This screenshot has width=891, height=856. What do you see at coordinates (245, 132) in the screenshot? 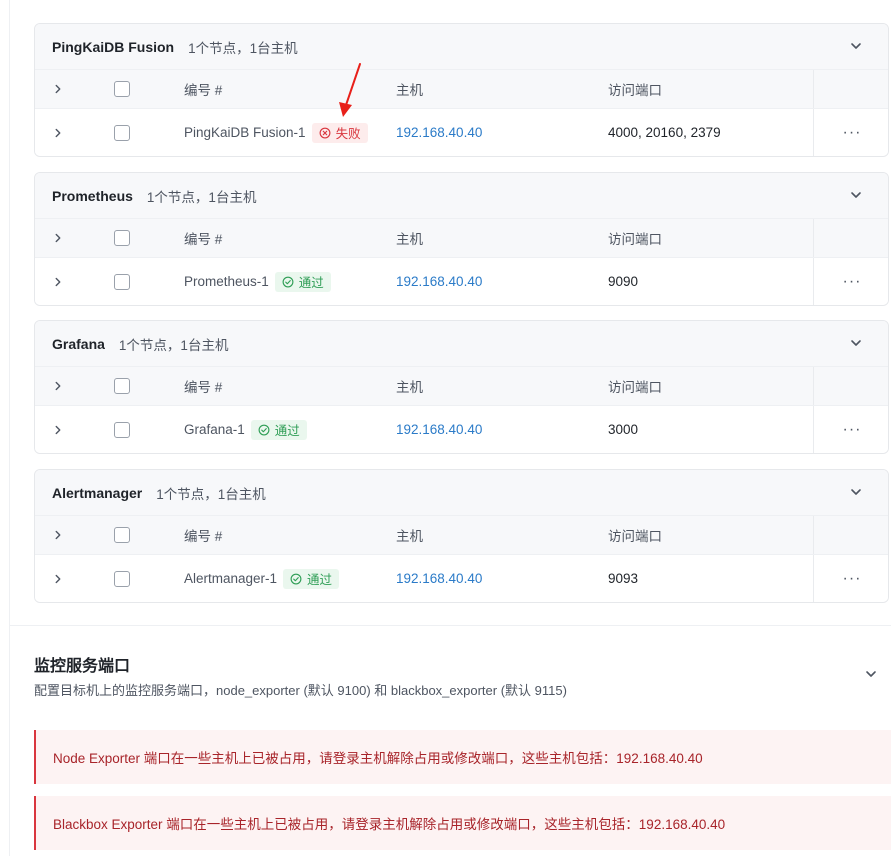
I see `node-id: PingKaiDB Fusion-1` at bounding box center [245, 132].